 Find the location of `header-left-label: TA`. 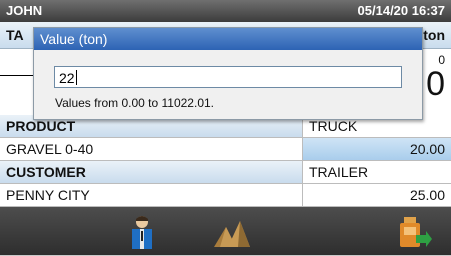

header-left-label: TA is located at coordinates (15, 35).